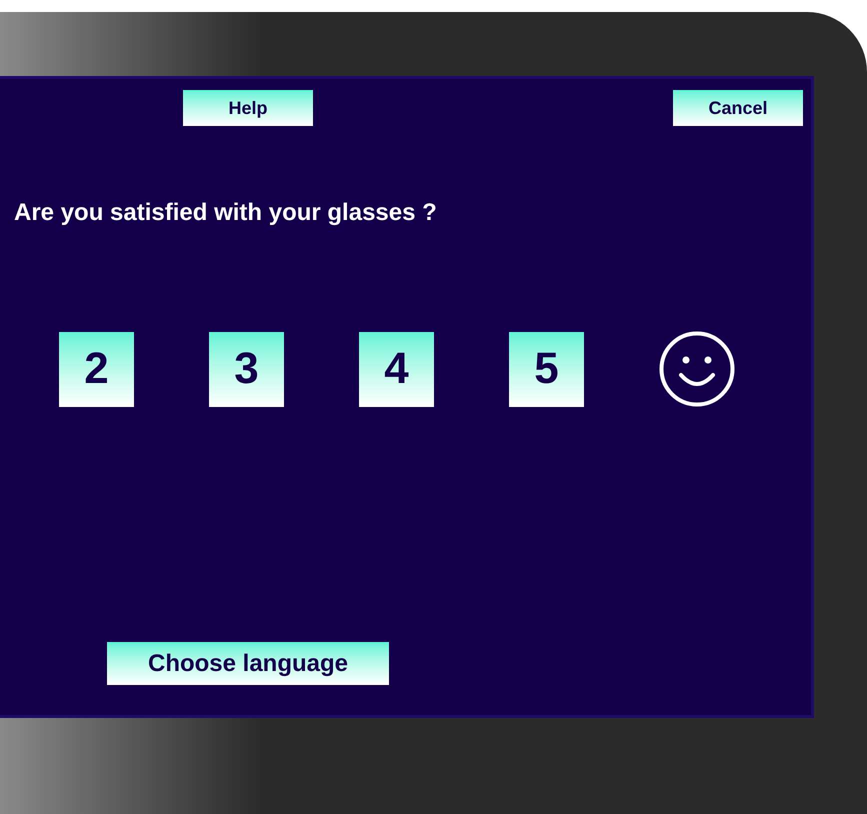  What do you see at coordinates (396, 369) in the screenshot?
I see `rating-button: 4` at bounding box center [396, 369].